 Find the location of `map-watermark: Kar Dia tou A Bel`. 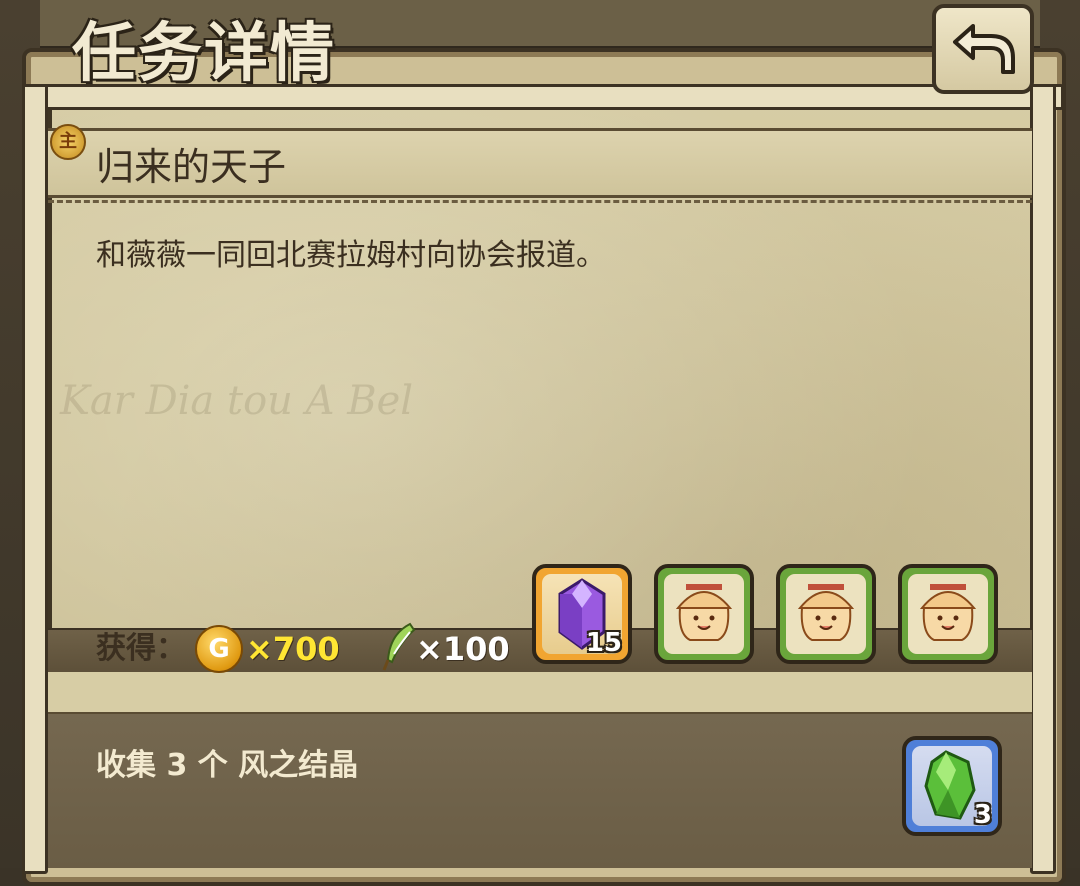

map-watermark: Kar Dia tou A Bel is located at coordinates (237, 401).